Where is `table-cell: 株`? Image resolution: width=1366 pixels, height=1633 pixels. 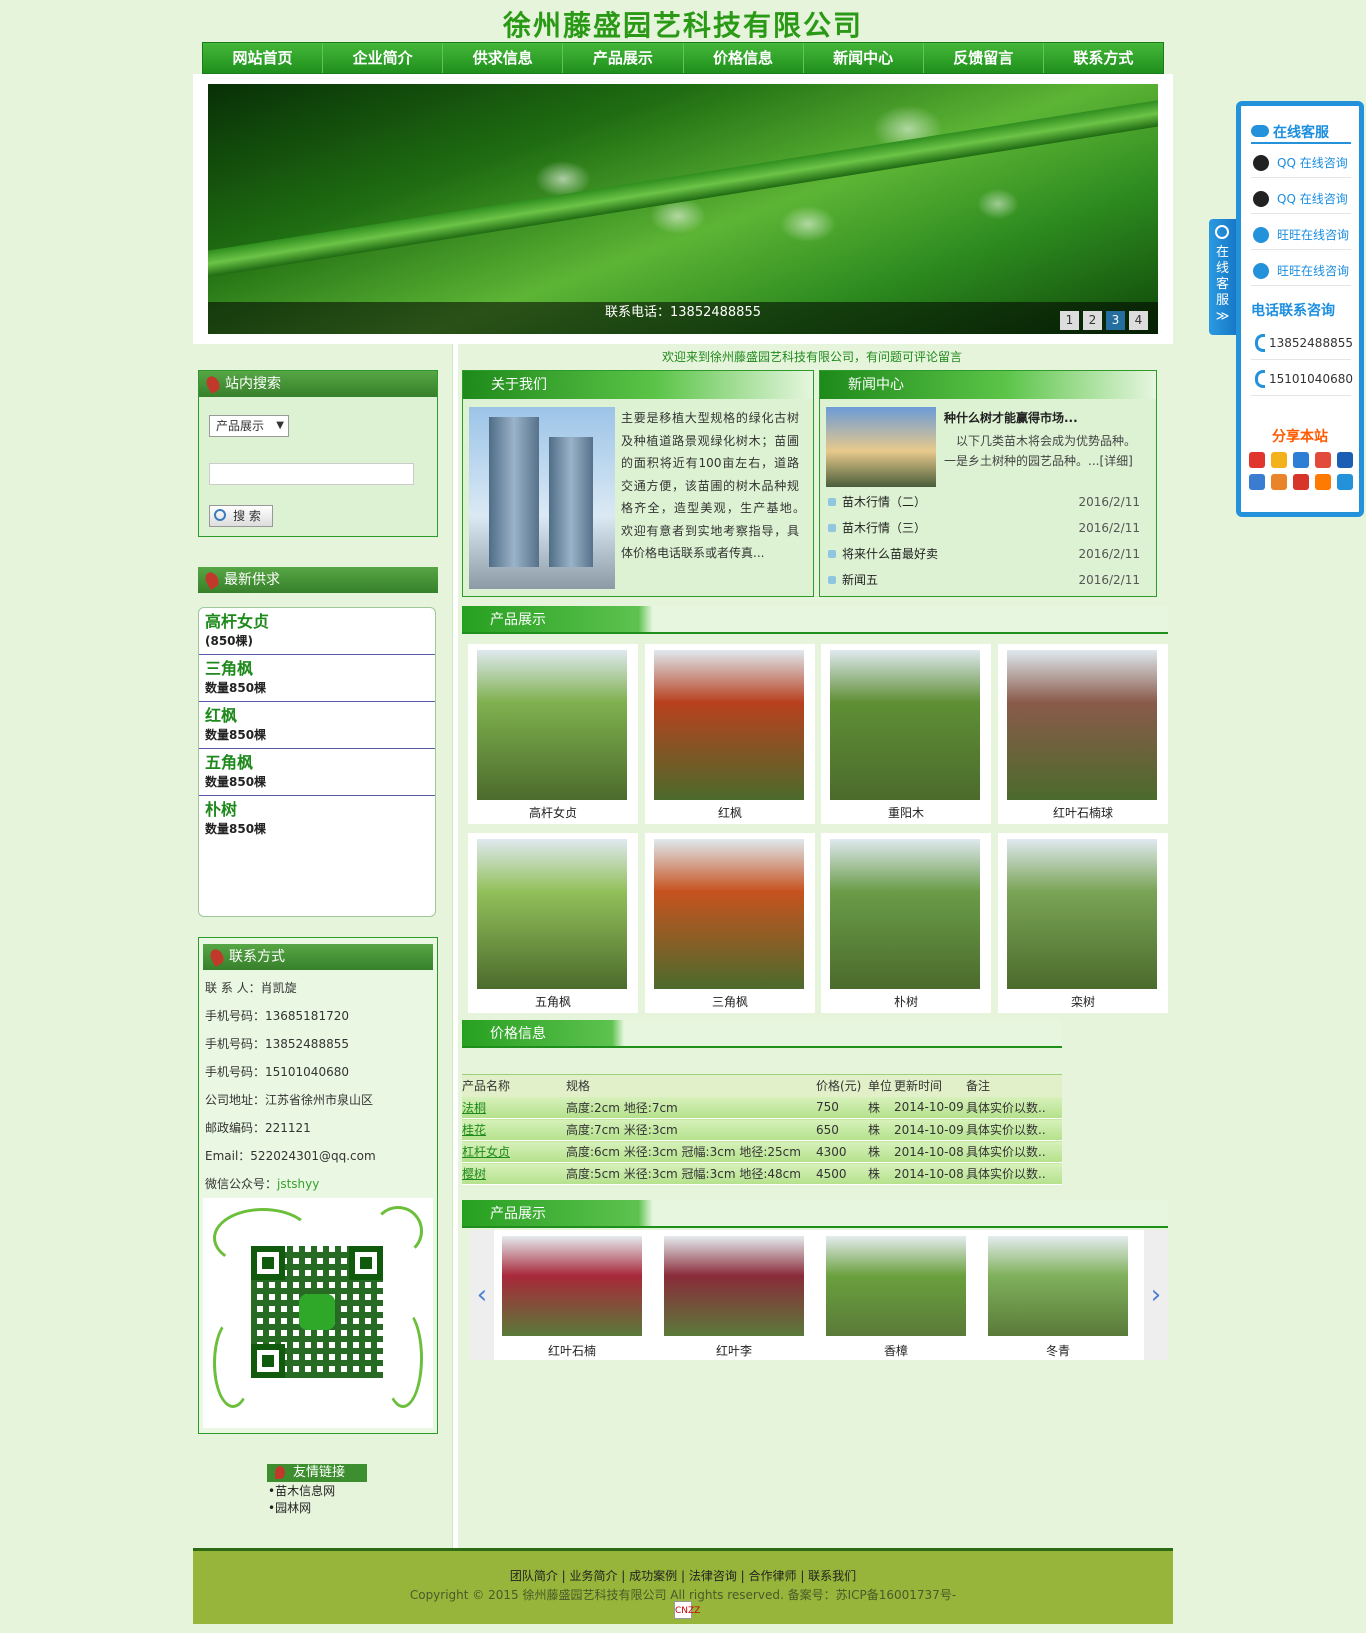
table-cell: 株 is located at coordinates (881, 1173).